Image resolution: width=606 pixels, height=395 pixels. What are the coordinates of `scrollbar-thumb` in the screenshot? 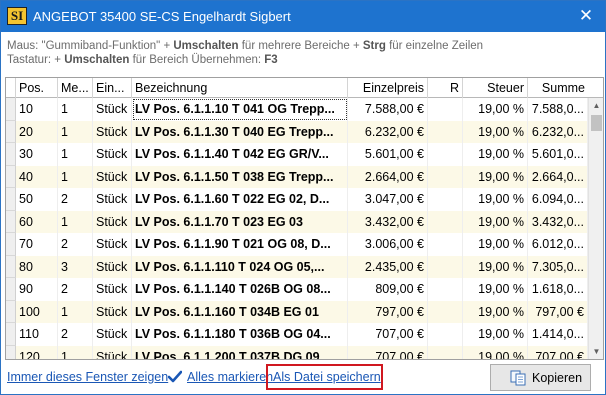 It's located at (596, 123).